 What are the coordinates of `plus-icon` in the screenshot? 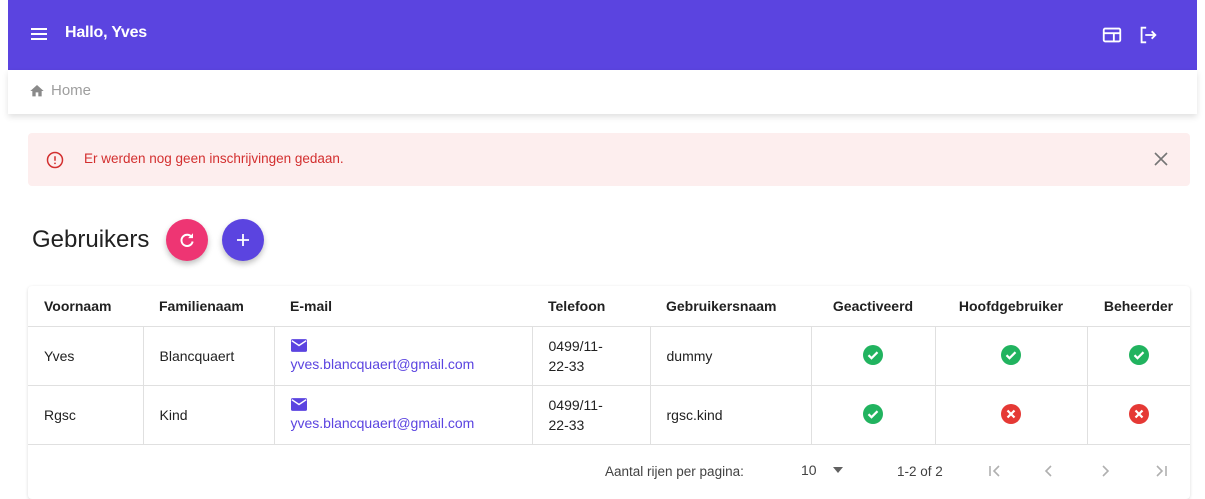 It's located at (243, 240).